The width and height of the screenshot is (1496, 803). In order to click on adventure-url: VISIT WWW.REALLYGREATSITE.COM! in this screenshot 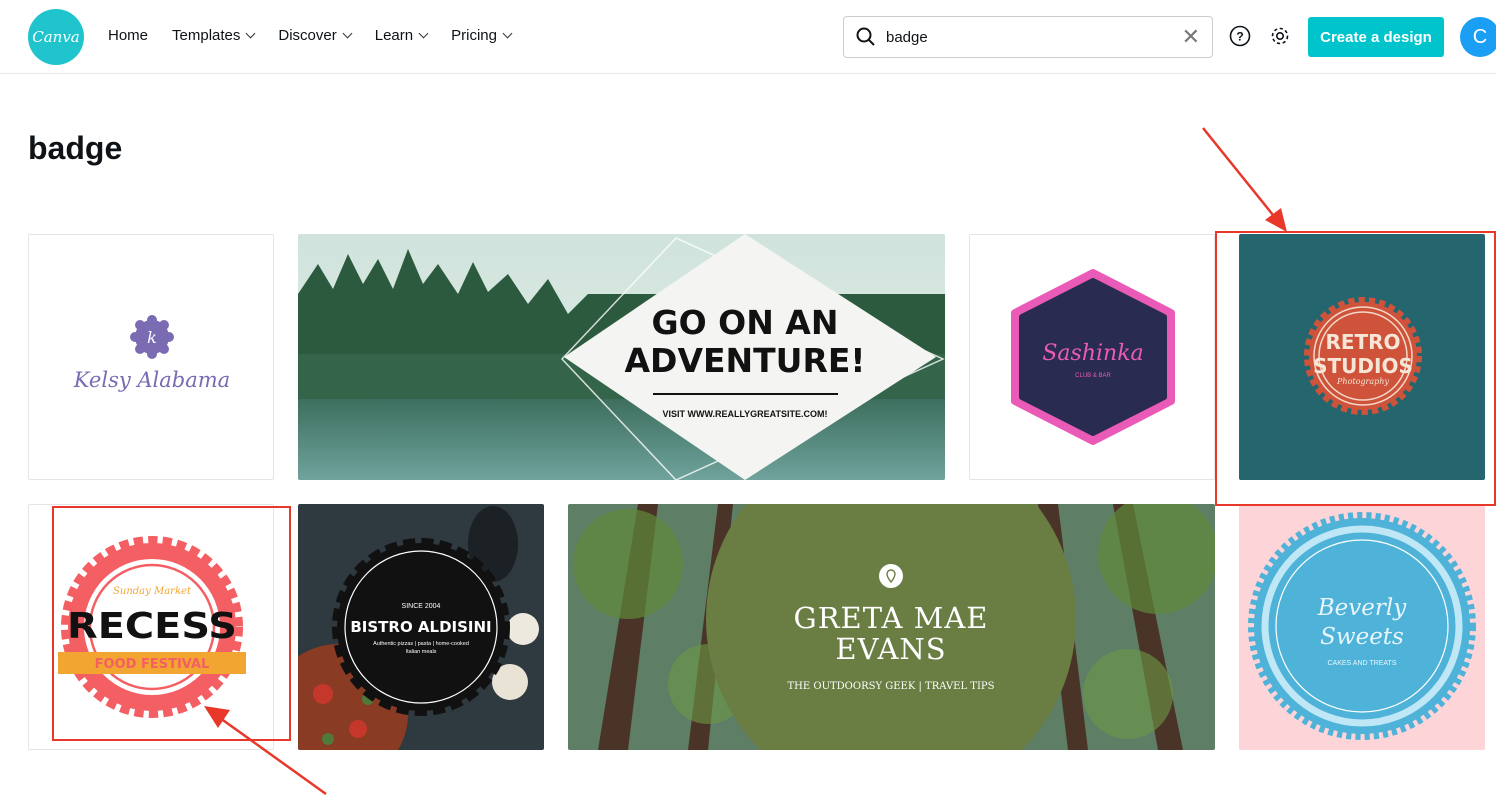, I will do `click(745, 414)`.